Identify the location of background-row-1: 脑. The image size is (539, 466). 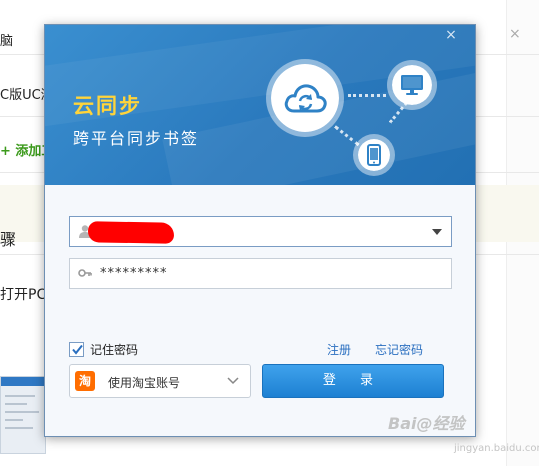
(7, 41).